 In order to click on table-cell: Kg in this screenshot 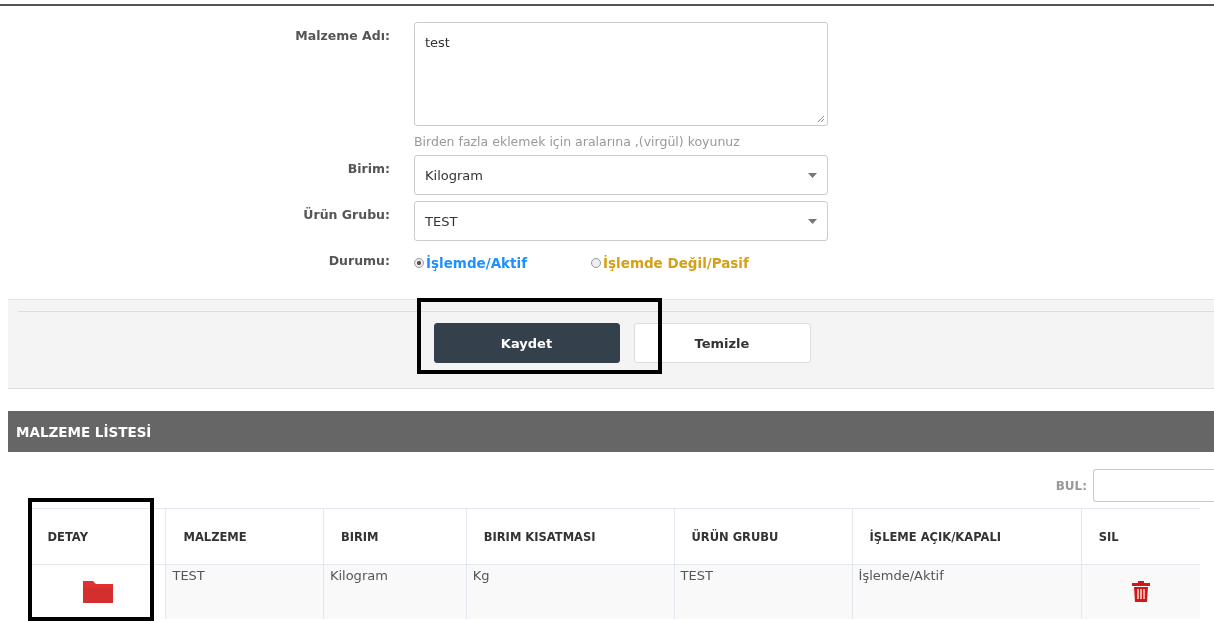, I will do `click(570, 591)`.